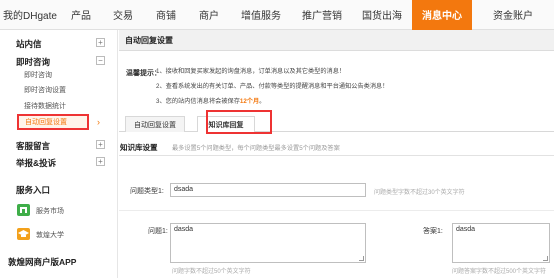 This screenshot has width=554, height=278. What do you see at coordinates (209, 15) in the screenshot?
I see `nav-merchant: 商户` at bounding box center [209, 15].